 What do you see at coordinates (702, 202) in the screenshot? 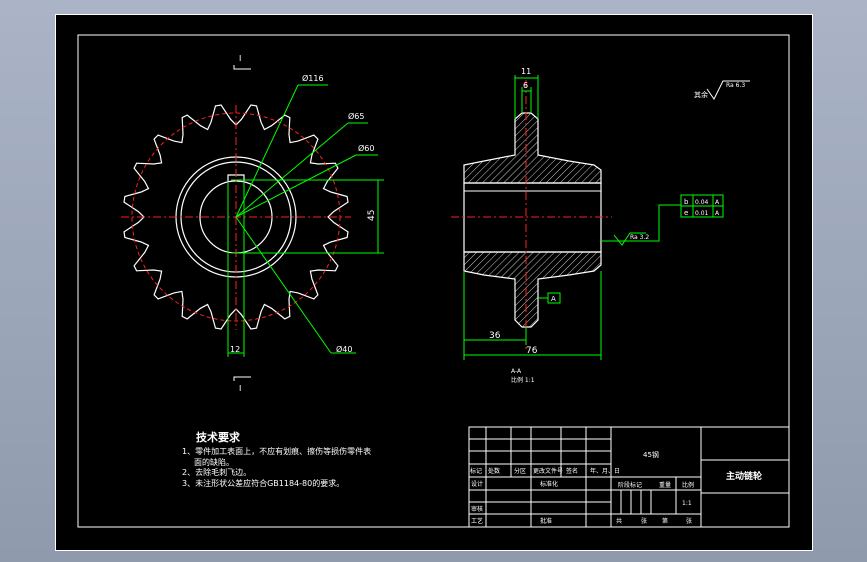
I see `tol-val-1: 0.04` at bounding box center [702, 202].